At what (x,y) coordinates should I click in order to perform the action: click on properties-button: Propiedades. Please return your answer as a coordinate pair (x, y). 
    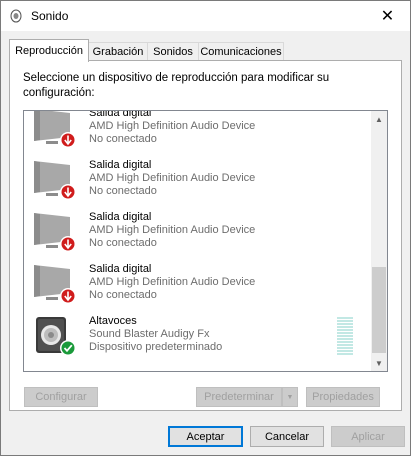
    Looking at the image, I should click on (343, 397).